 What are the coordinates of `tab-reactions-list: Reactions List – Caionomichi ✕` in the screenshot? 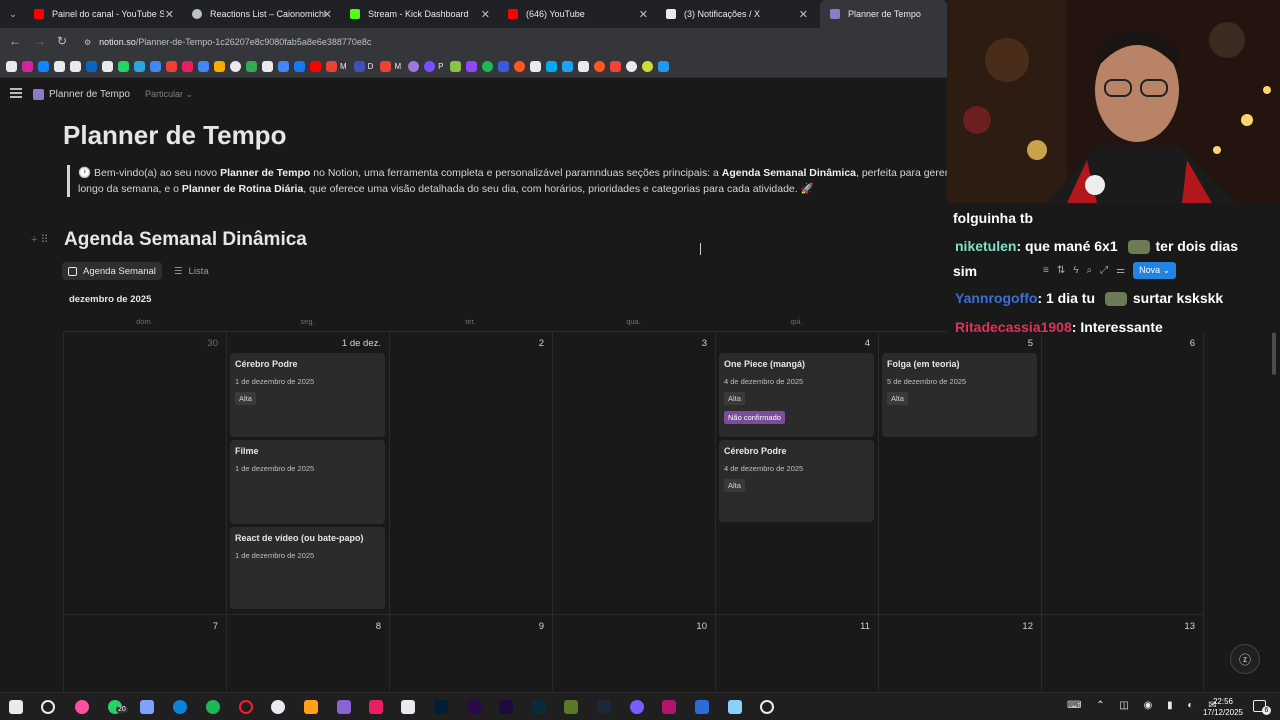 It's located at (261, 14).